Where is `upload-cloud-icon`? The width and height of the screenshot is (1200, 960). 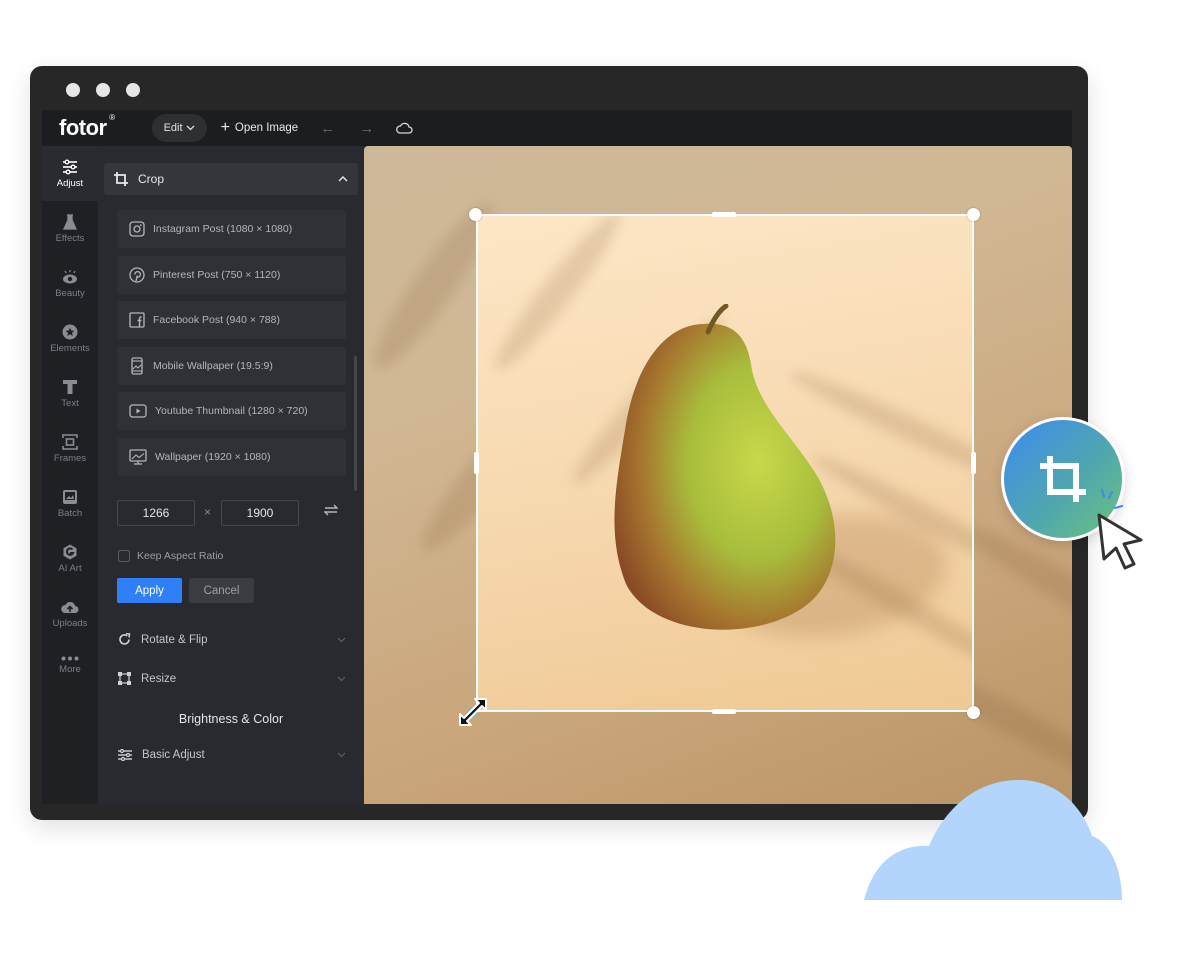
upload-cloud-icon is located at coordinates (70, 607).